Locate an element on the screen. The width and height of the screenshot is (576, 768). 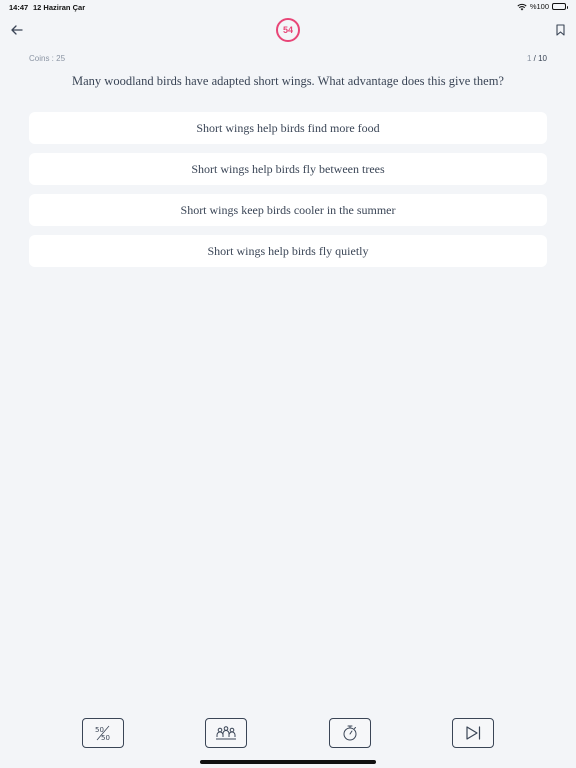
status-right: %100 is located at coordinates (542, 6).